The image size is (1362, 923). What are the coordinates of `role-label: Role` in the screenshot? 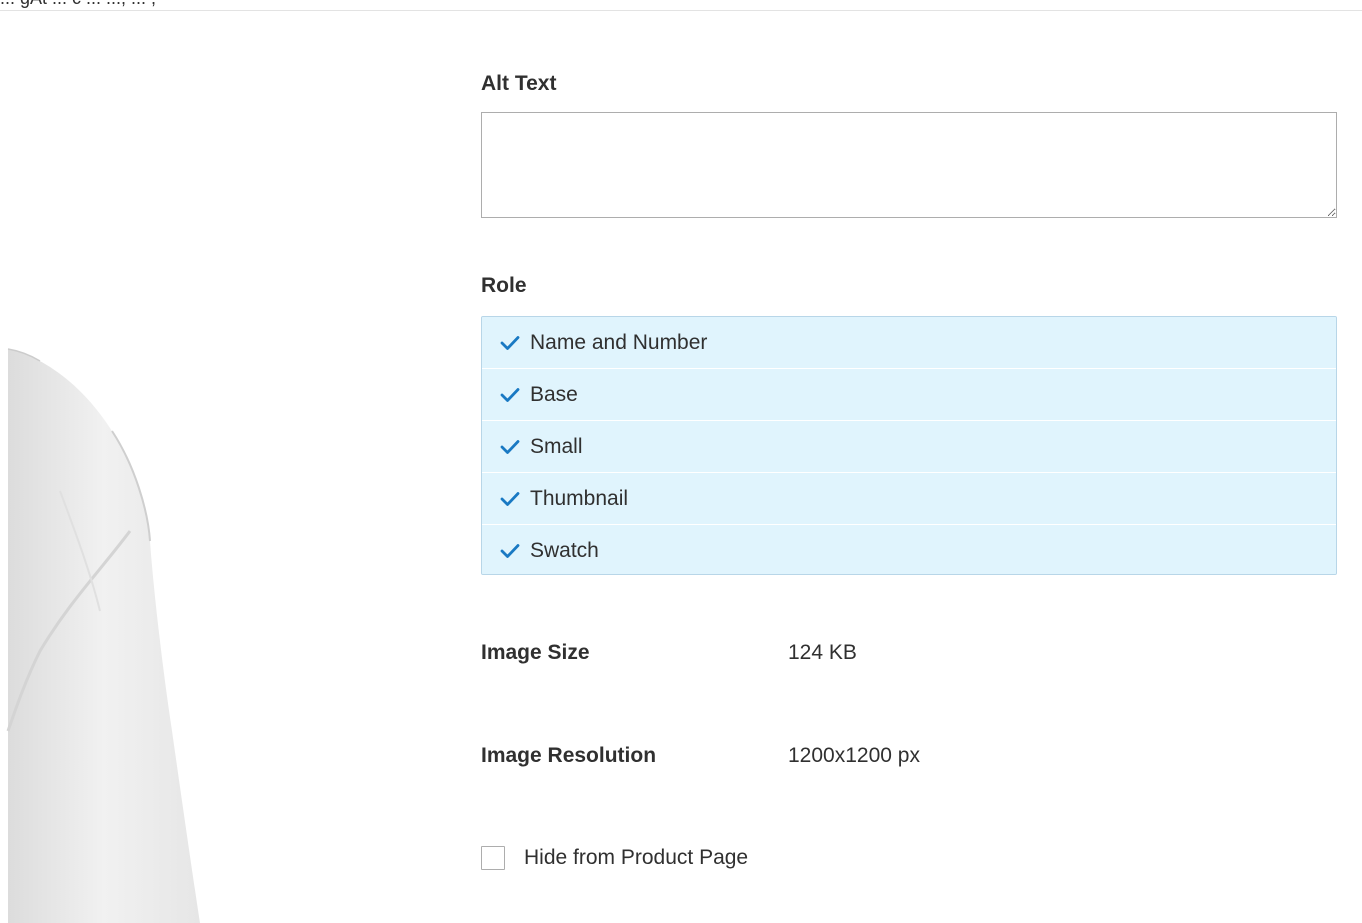 It's located at (504, 285).